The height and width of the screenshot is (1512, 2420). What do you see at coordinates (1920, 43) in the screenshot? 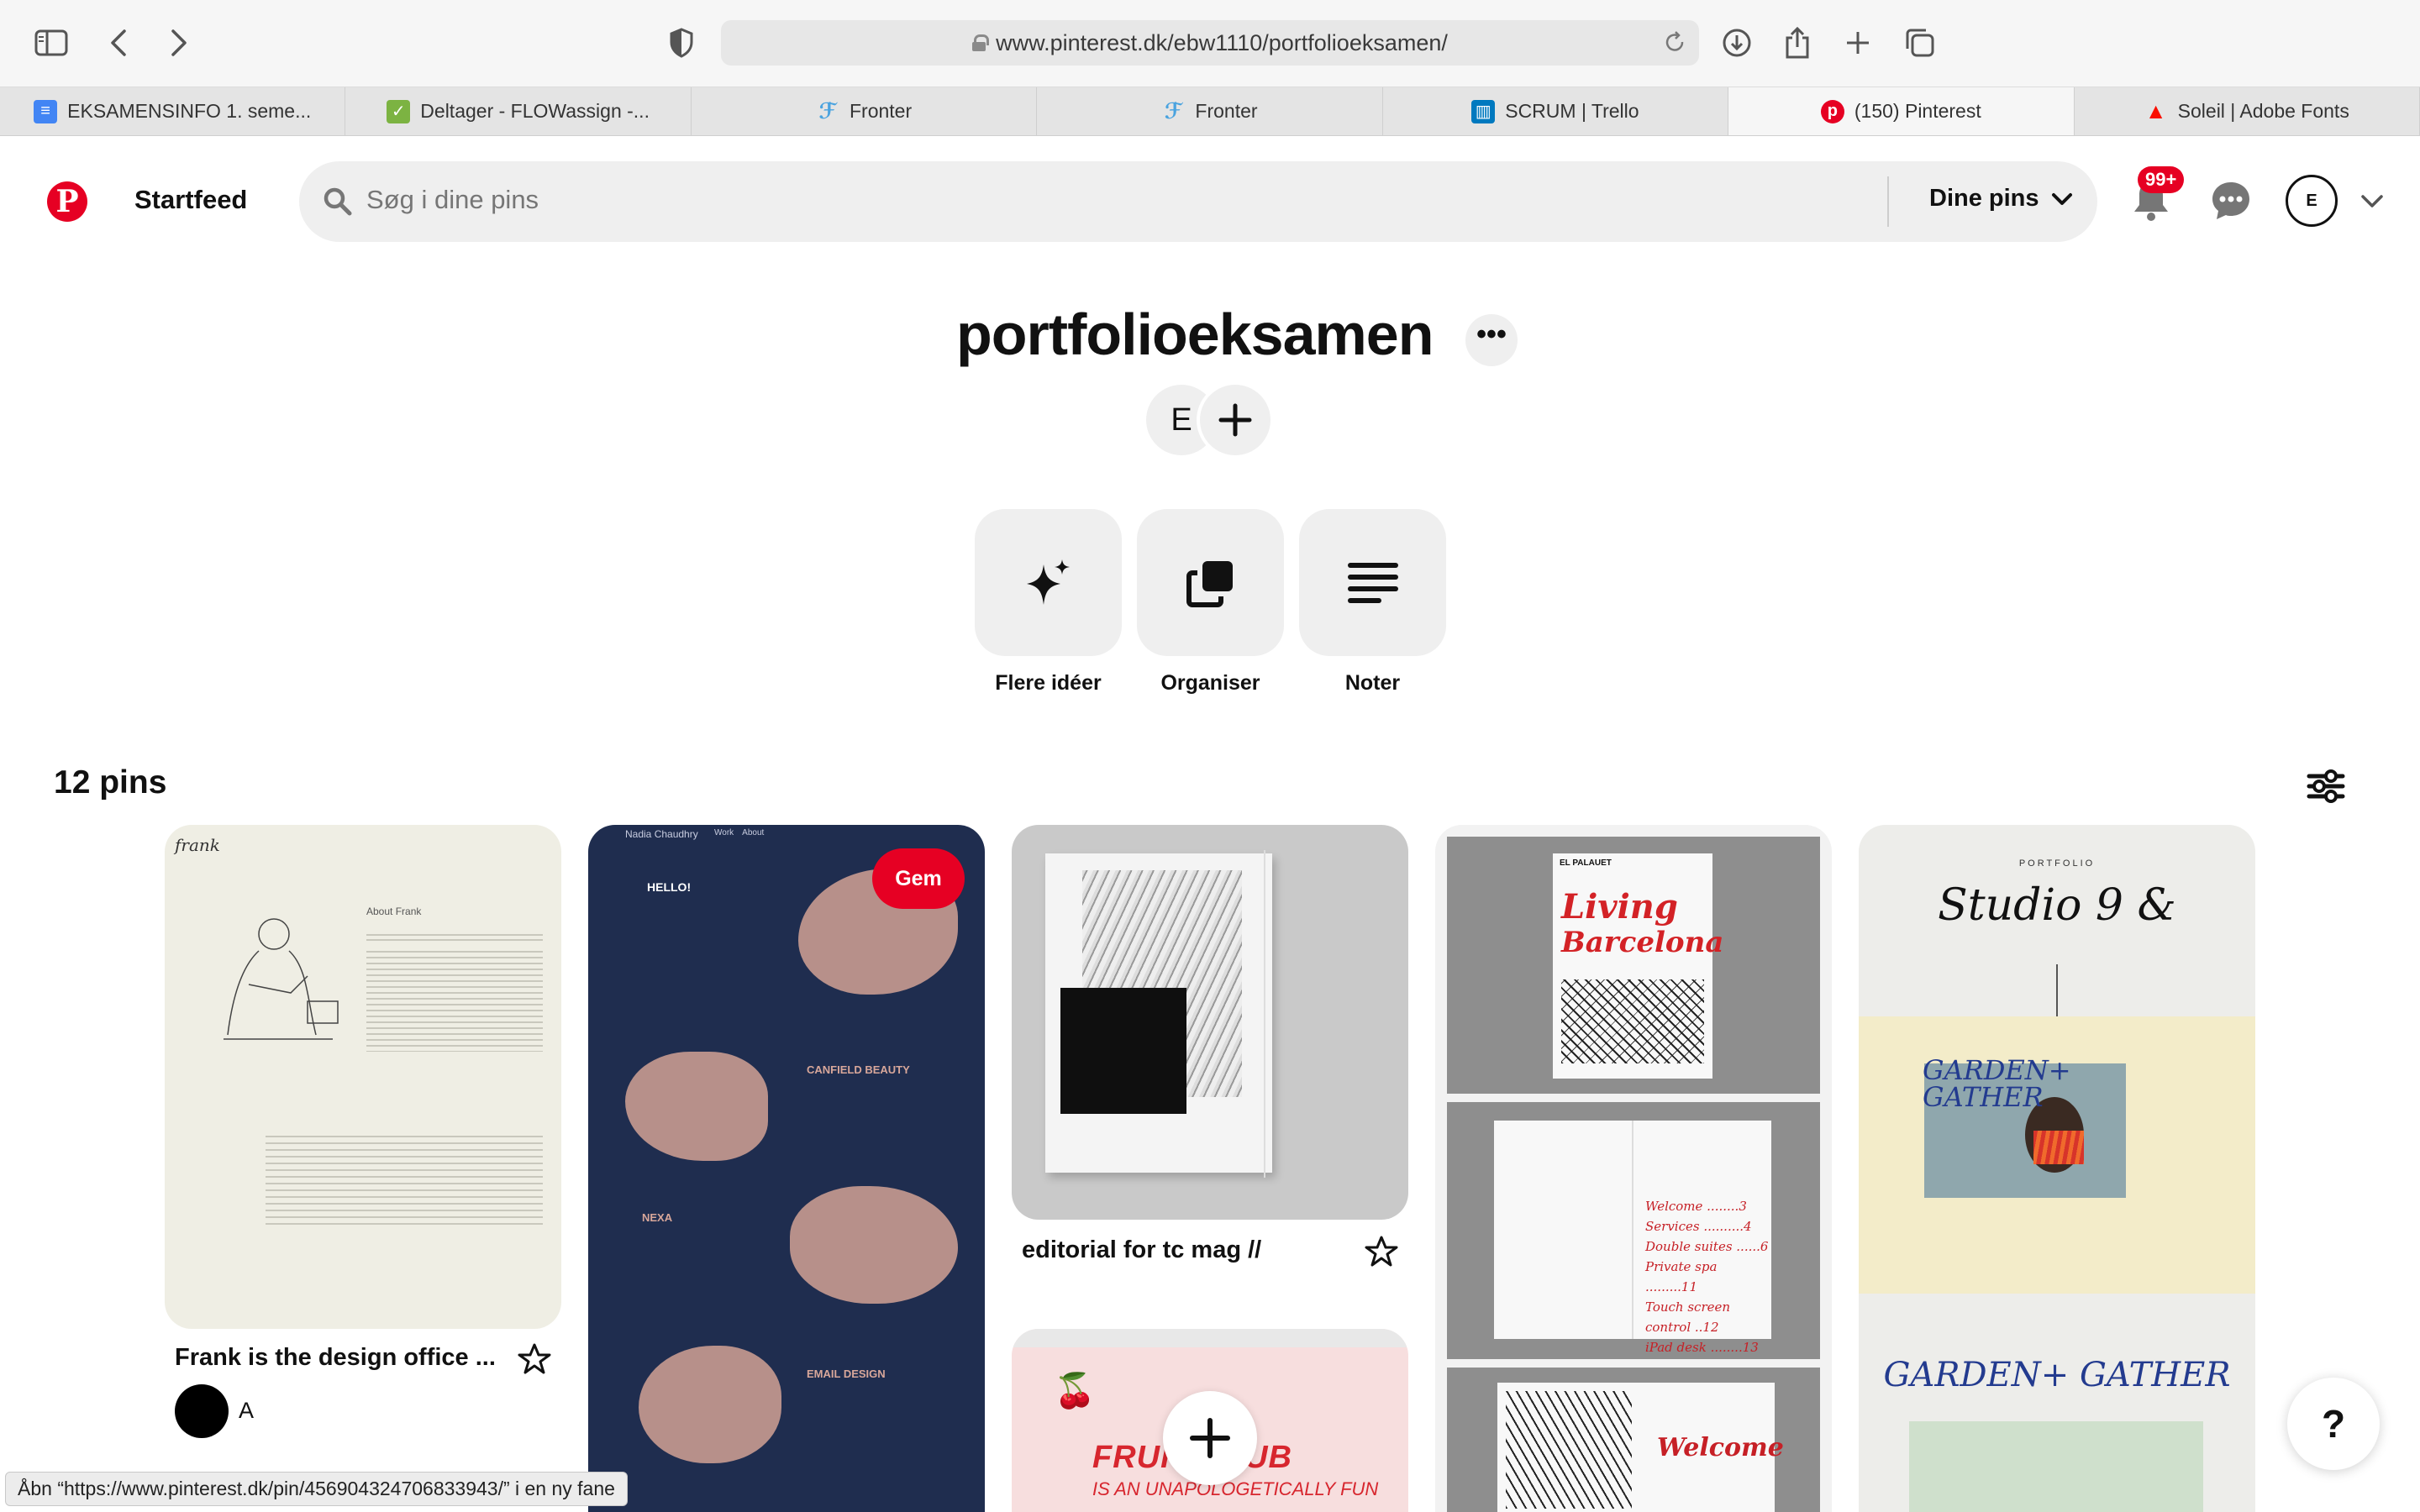
I see `tab-overview-icon` at bounding box center [1920, 43].